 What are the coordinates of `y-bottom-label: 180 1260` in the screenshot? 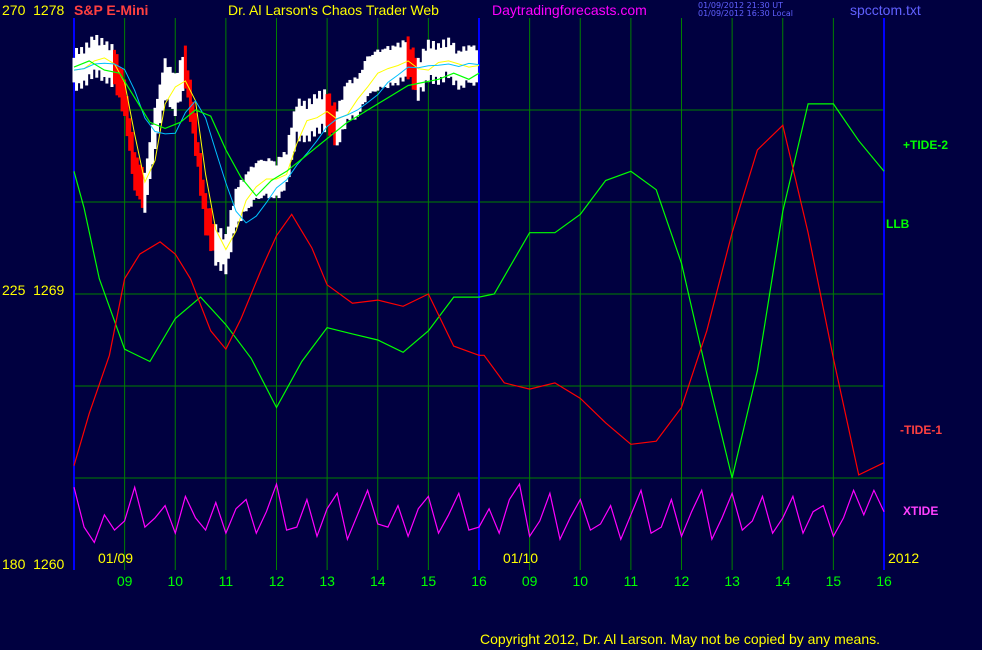 It's located at (33, 564).